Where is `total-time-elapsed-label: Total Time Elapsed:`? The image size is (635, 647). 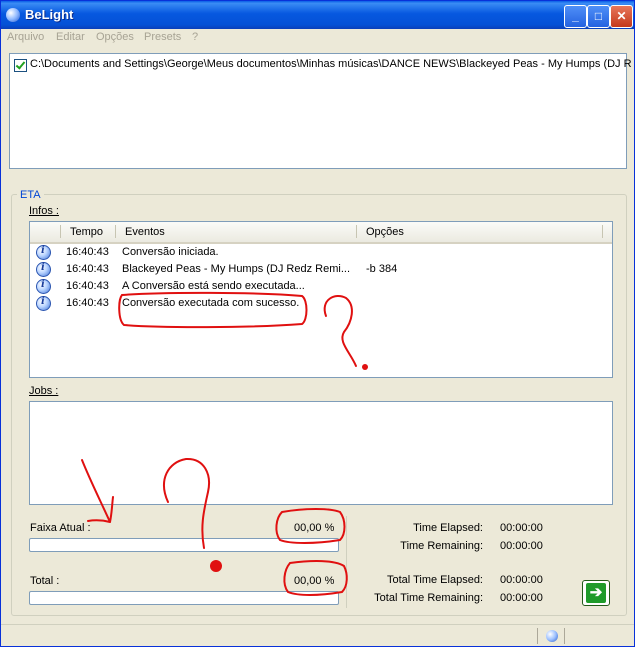 total-time-elapsed-label: Total Time Elapsed: is located at coordinates (435, 580).